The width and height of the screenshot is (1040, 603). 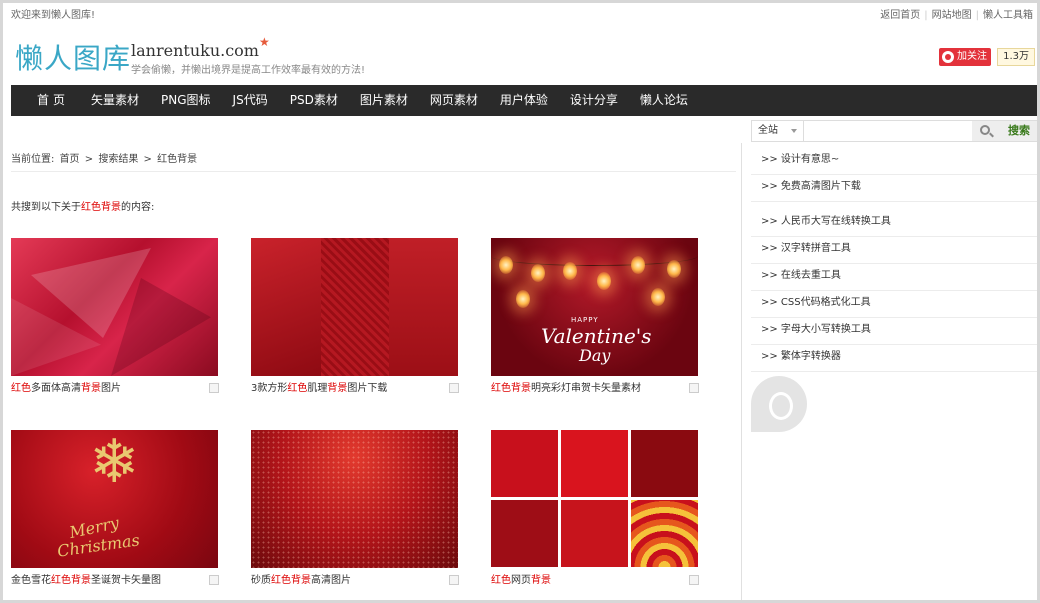 I want to click on title-keyword: 红色, so click(x=297, y=388).